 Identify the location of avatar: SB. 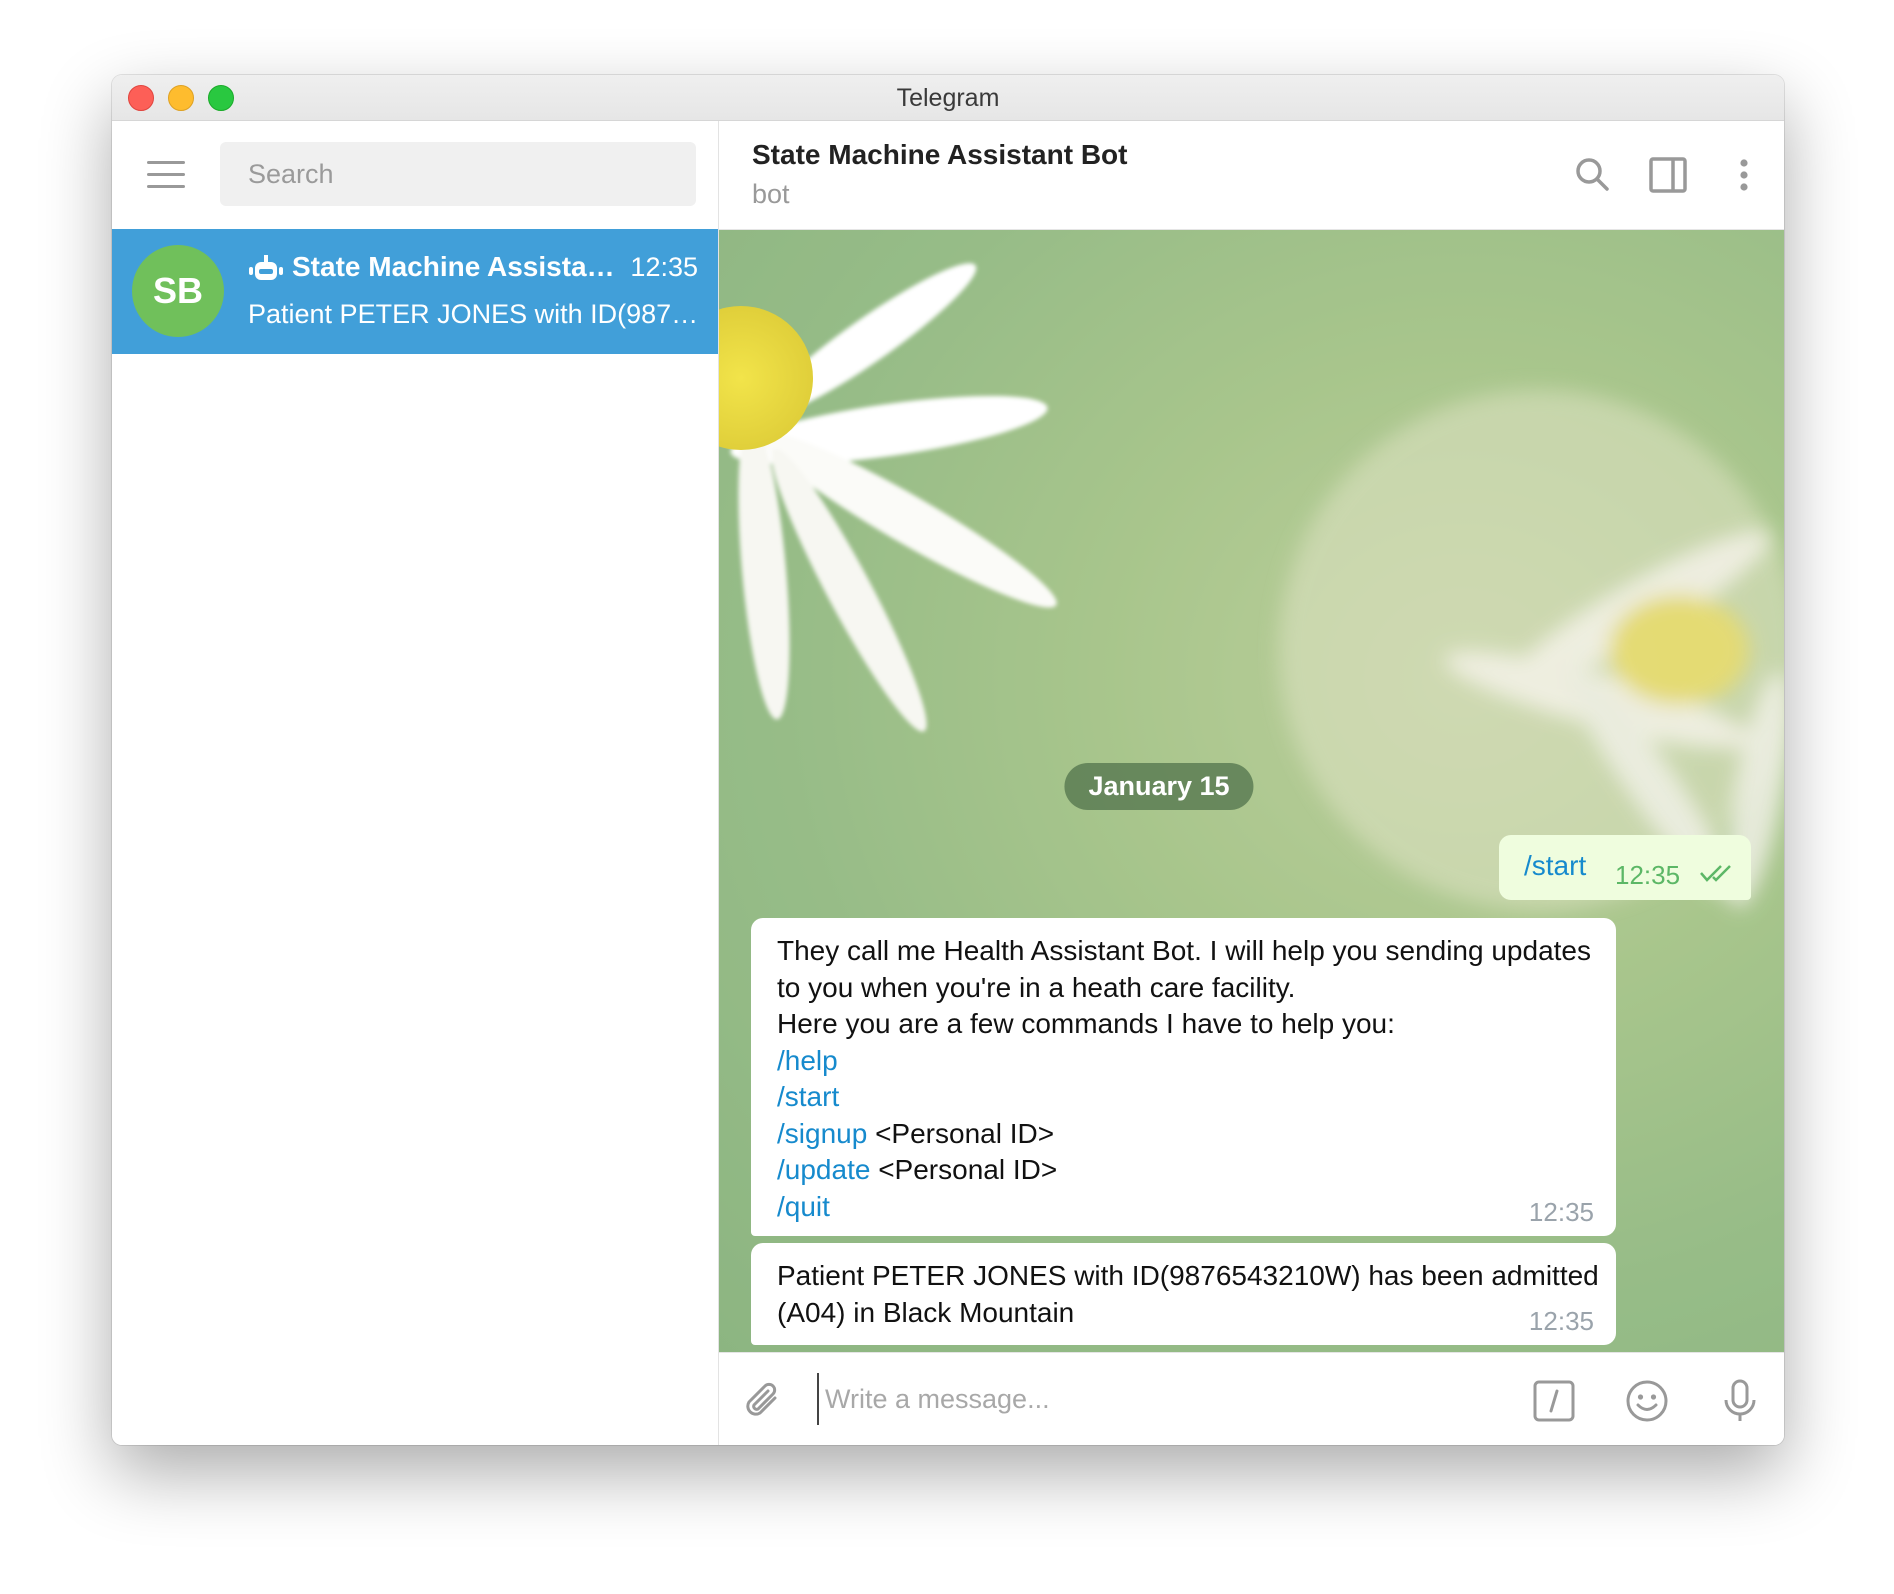
(178, 291).